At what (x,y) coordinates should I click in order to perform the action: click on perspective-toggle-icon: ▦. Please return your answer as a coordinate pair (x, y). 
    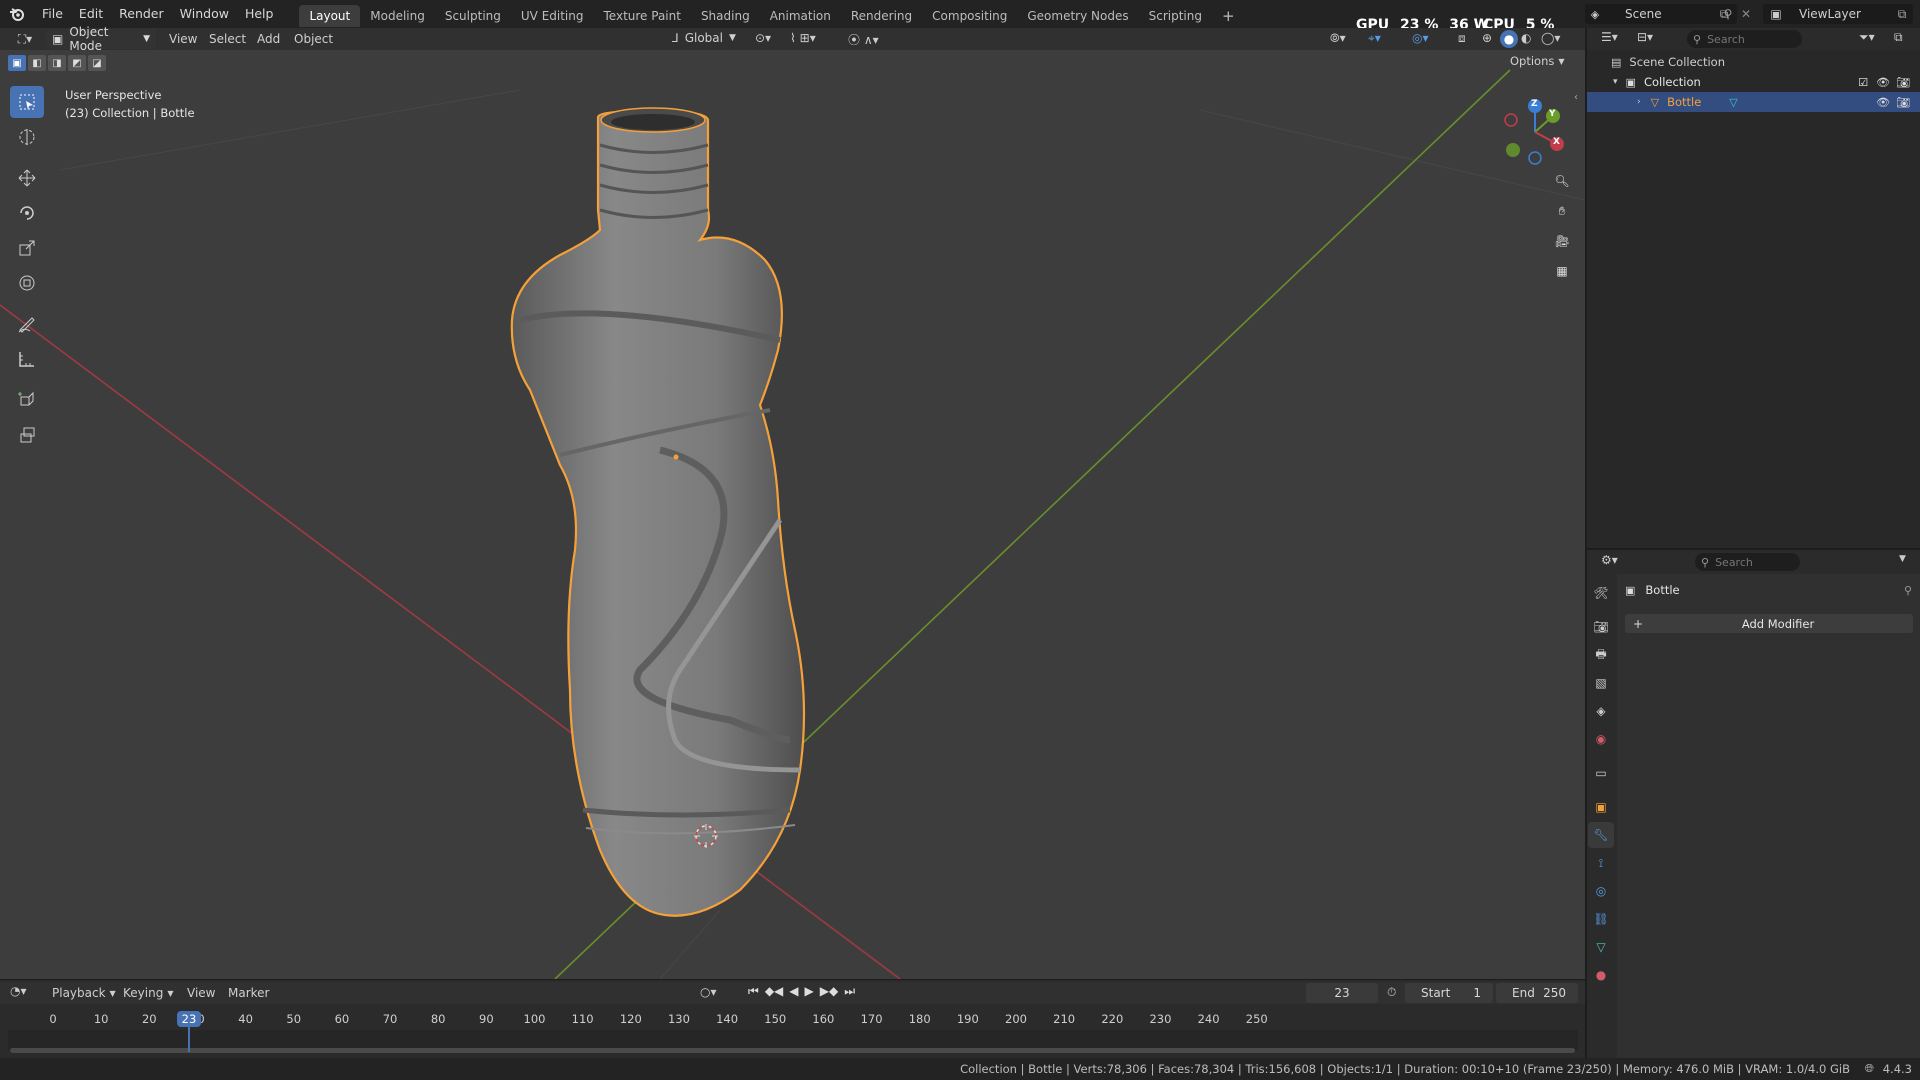
    Looking at the image, I should click on (1562, 271).